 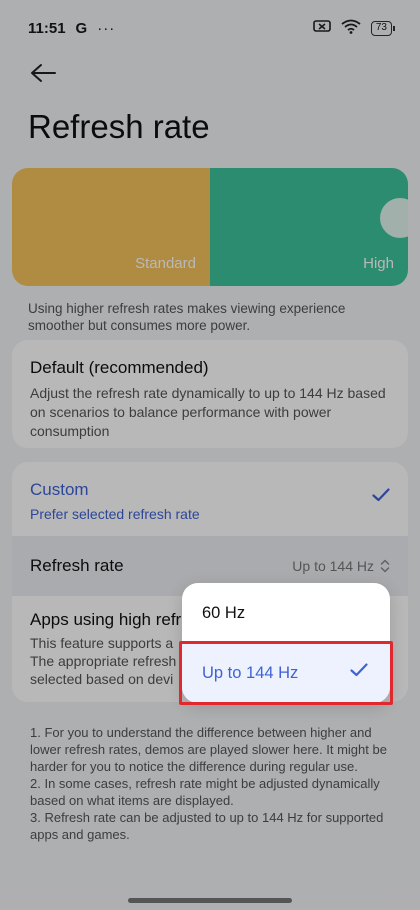 What do you see at coordinates (210, 900) in the screenshot?
I see `home-indicator` at bounding box center [210, 900].